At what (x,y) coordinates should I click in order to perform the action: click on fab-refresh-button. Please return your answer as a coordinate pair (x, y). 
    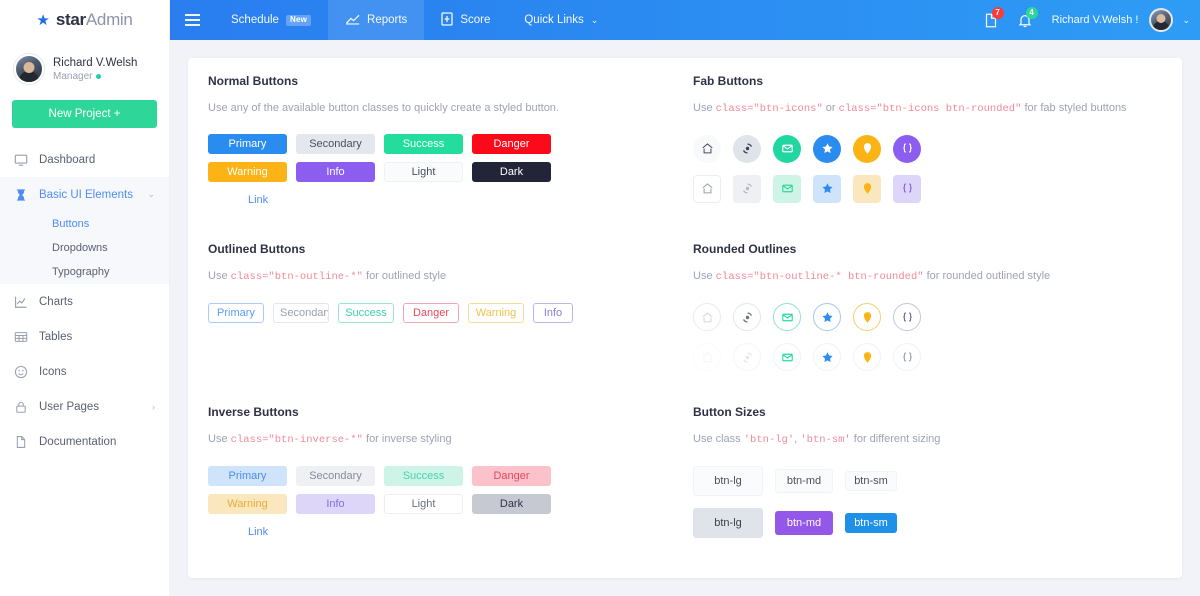
    Looking at the image, I should click on (747, 148).